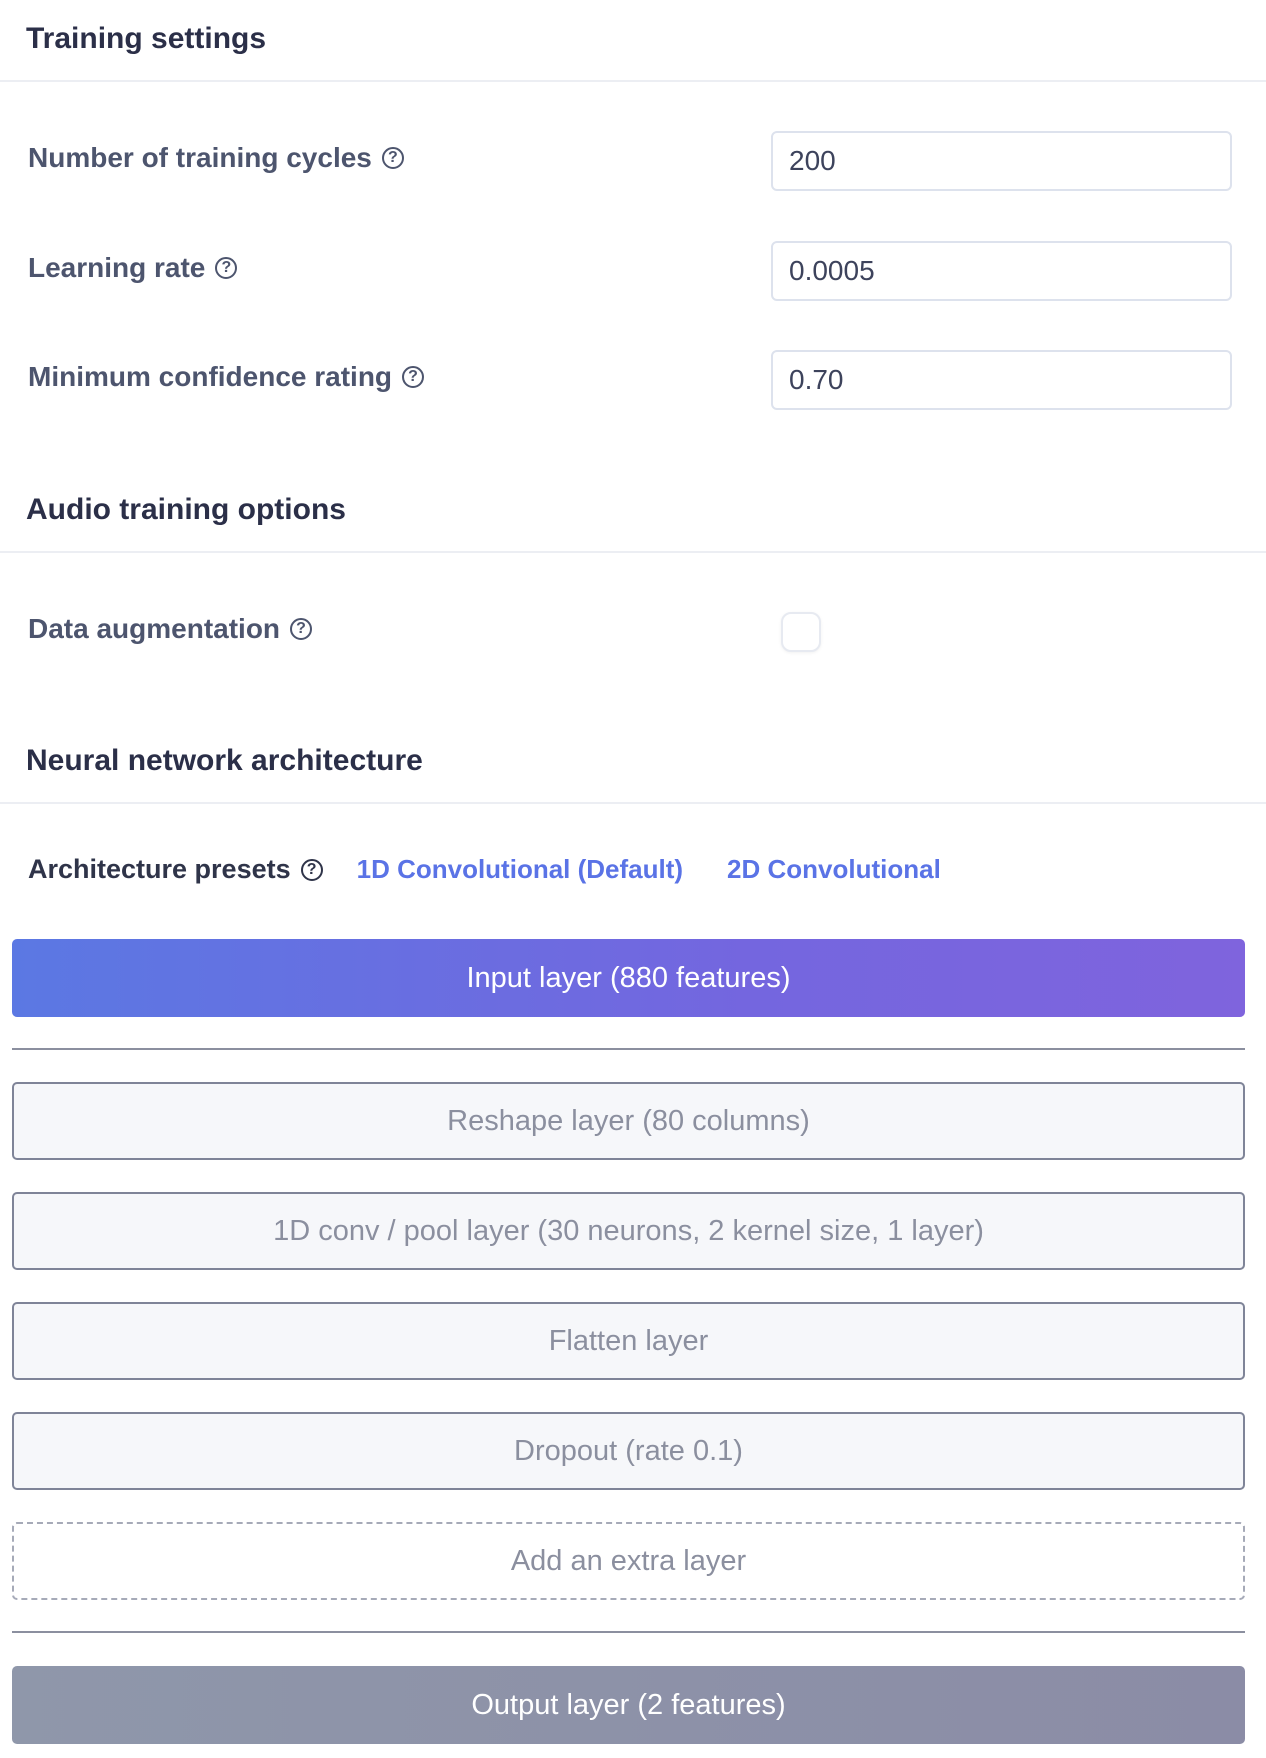 This screenshot has width=1266, height=1758. What do you see at coordinates (628, 978) in the screenshot?
I see `input-layer: Input layer (880 features)` at bounding box center [628, 978].